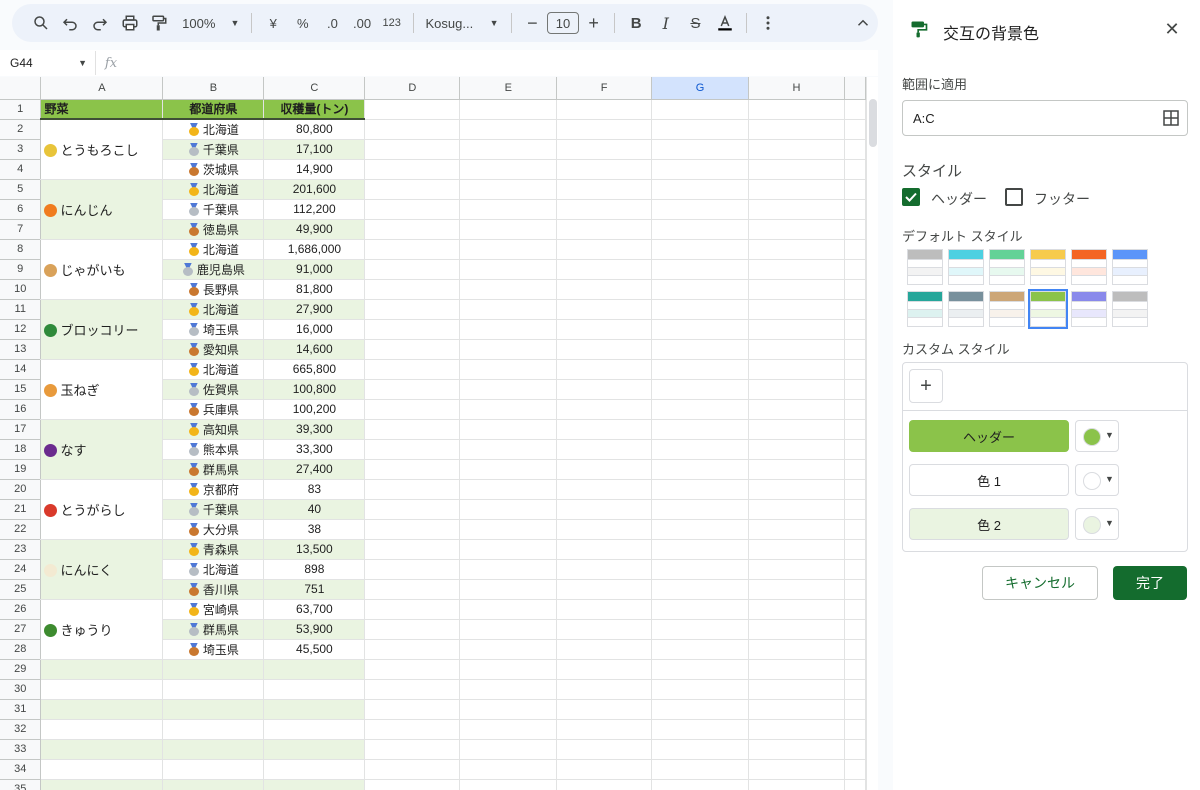  Describe the element at coordinates (102, 389) in the screenshot. I see `vegetable-cell: 玉ねぎ` at that location.